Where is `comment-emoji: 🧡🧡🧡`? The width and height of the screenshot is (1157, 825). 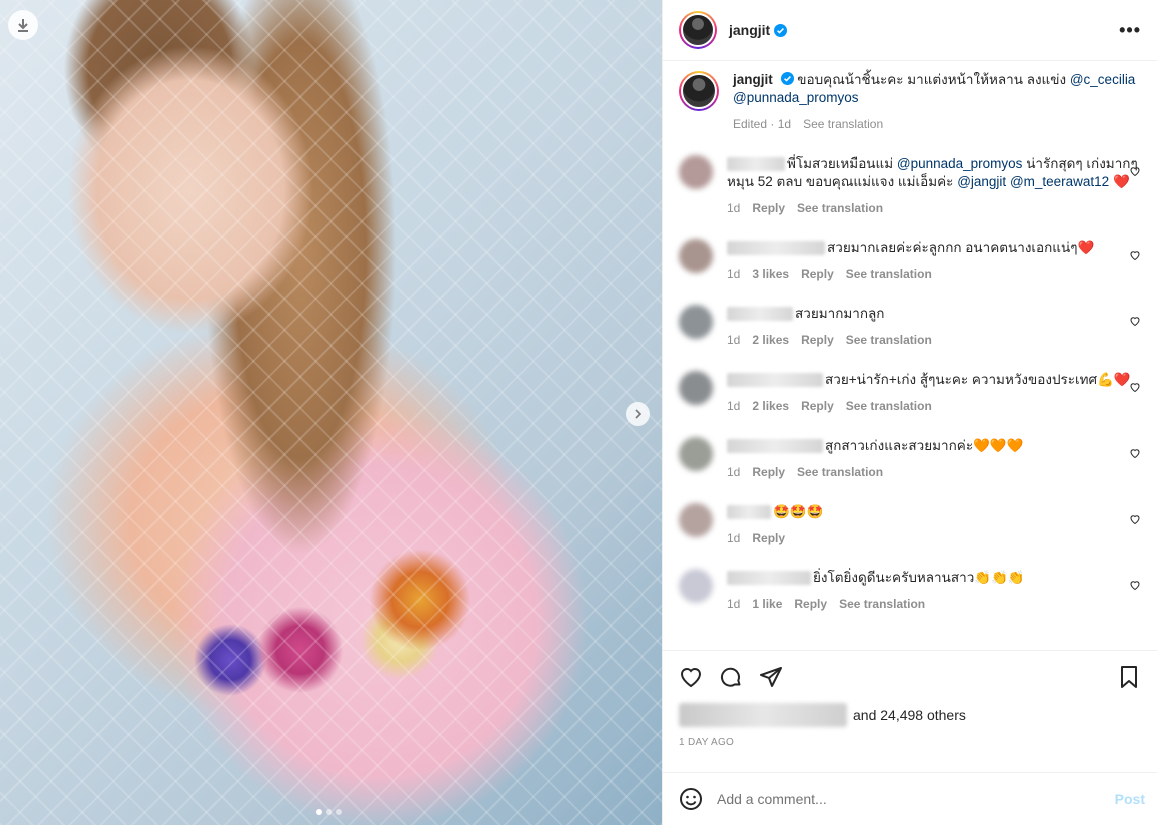 comment-emoji: 🧡🧡🧡 is located at coordinates (998, 445).